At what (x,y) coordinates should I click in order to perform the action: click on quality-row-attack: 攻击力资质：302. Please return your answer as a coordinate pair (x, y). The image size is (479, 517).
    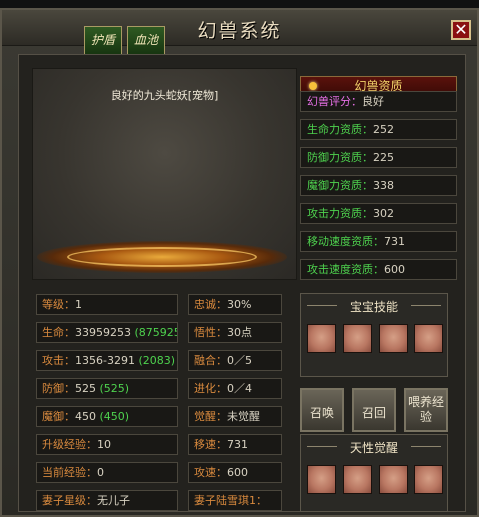
    Looking at the image, I should click on (378, 213).